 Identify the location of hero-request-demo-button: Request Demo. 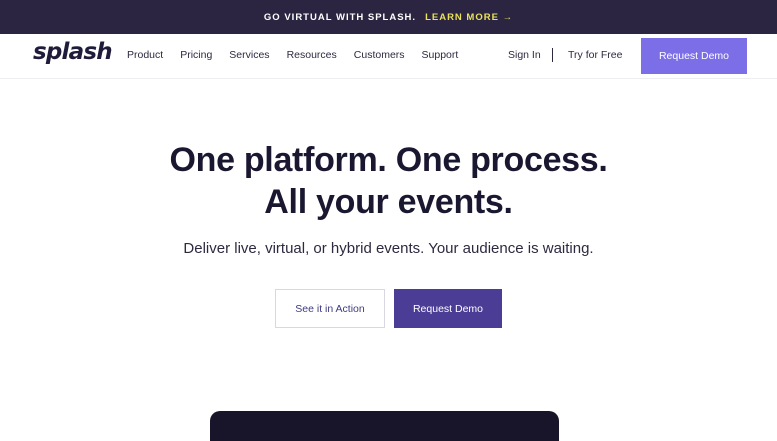
(448, 308).